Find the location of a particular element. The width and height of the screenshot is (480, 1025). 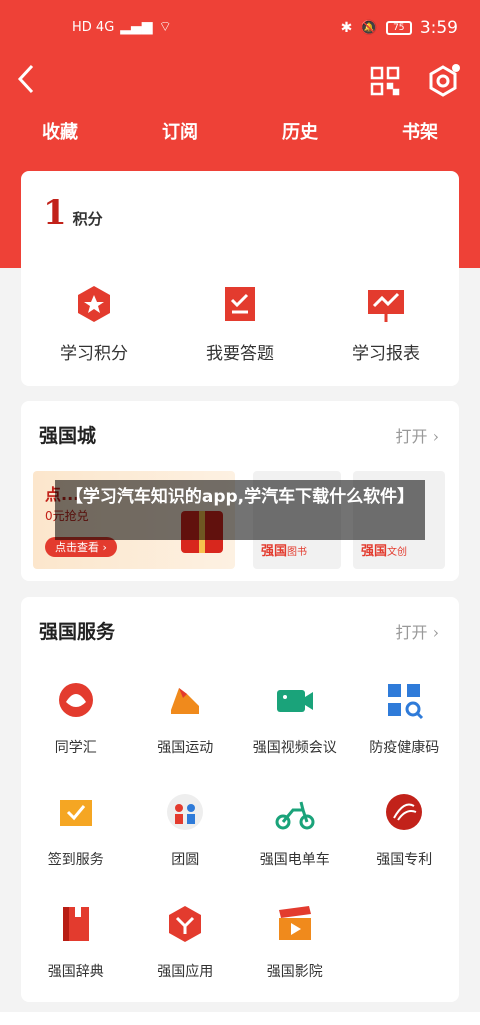

service-sports: 强国运动 is located at coordinates (186, 717).